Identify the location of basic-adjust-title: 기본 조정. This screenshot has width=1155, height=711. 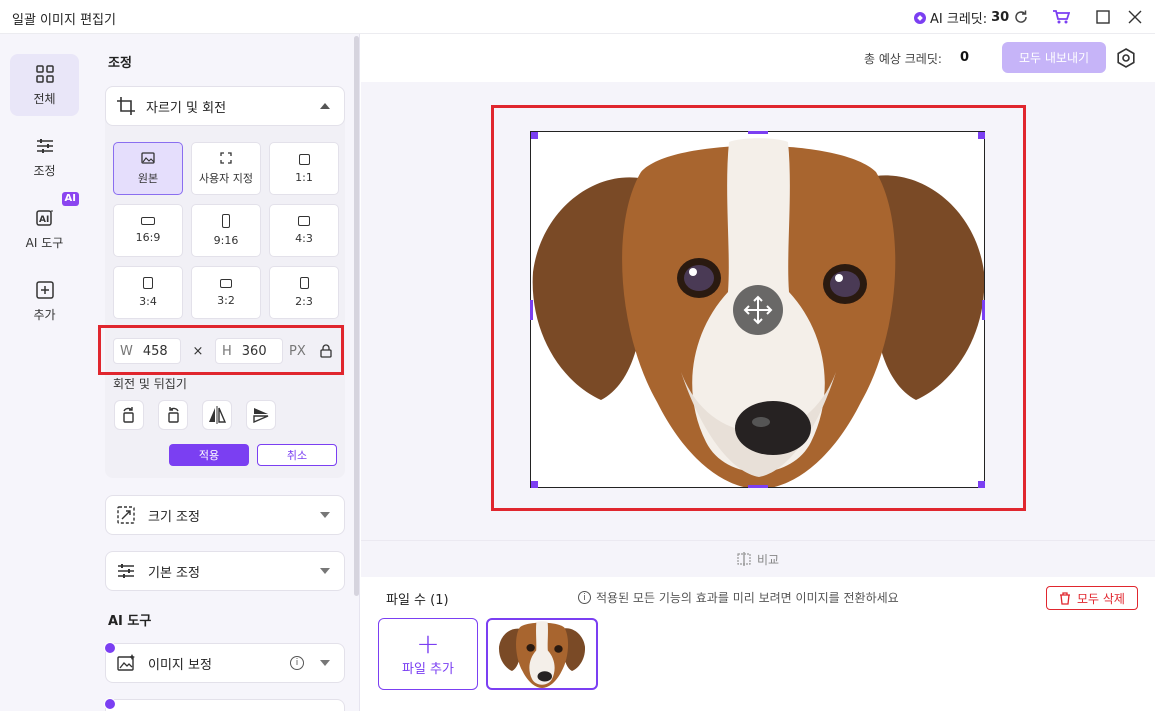
(174, 573).